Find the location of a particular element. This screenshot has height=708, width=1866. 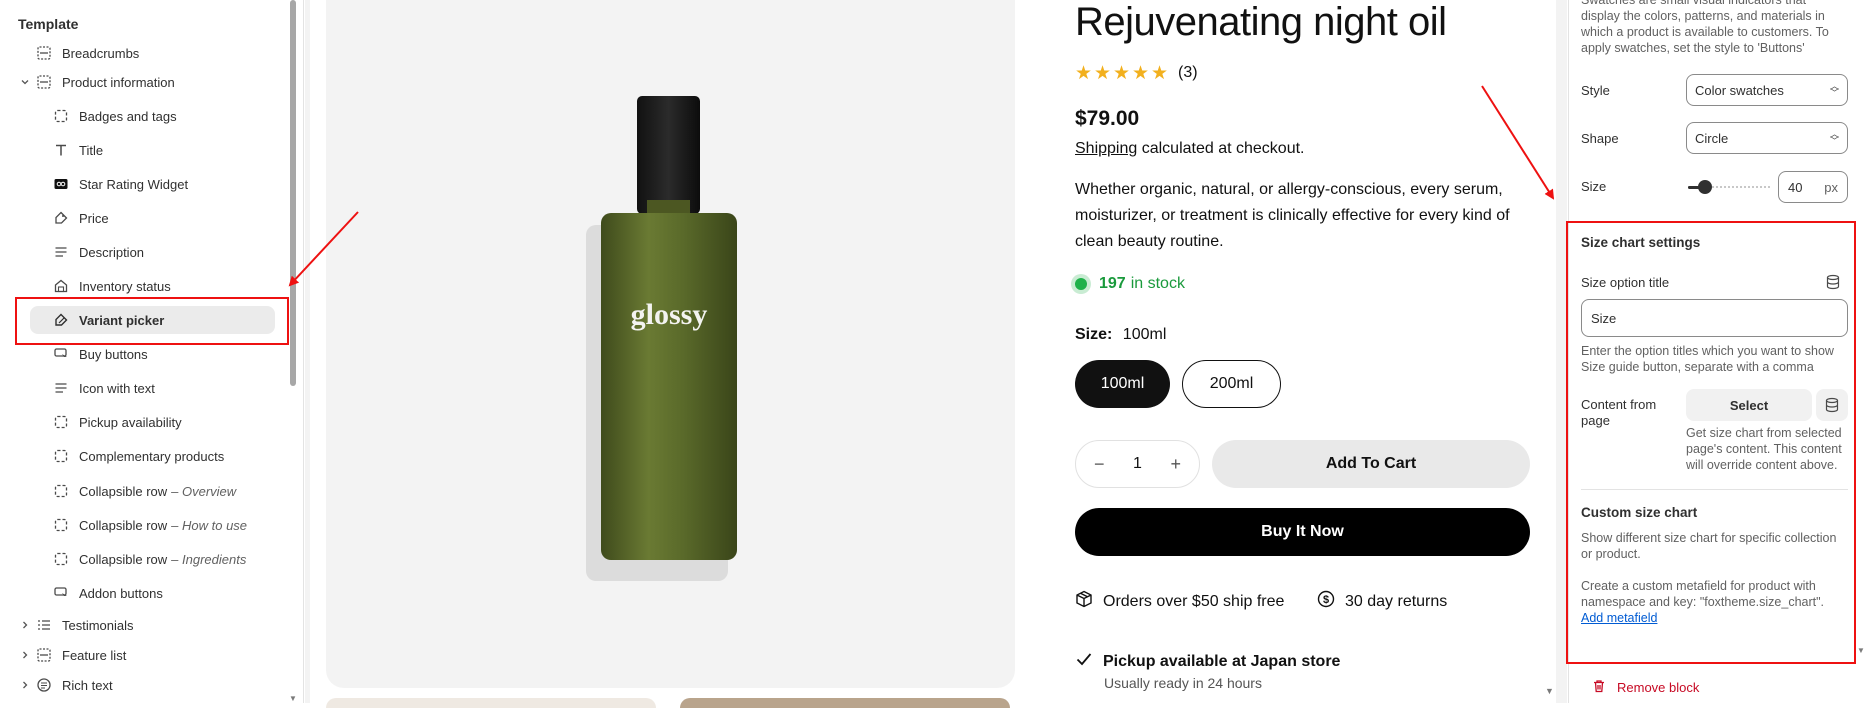

variant-option-value: 100ml is located at coordinates (1144, 334).